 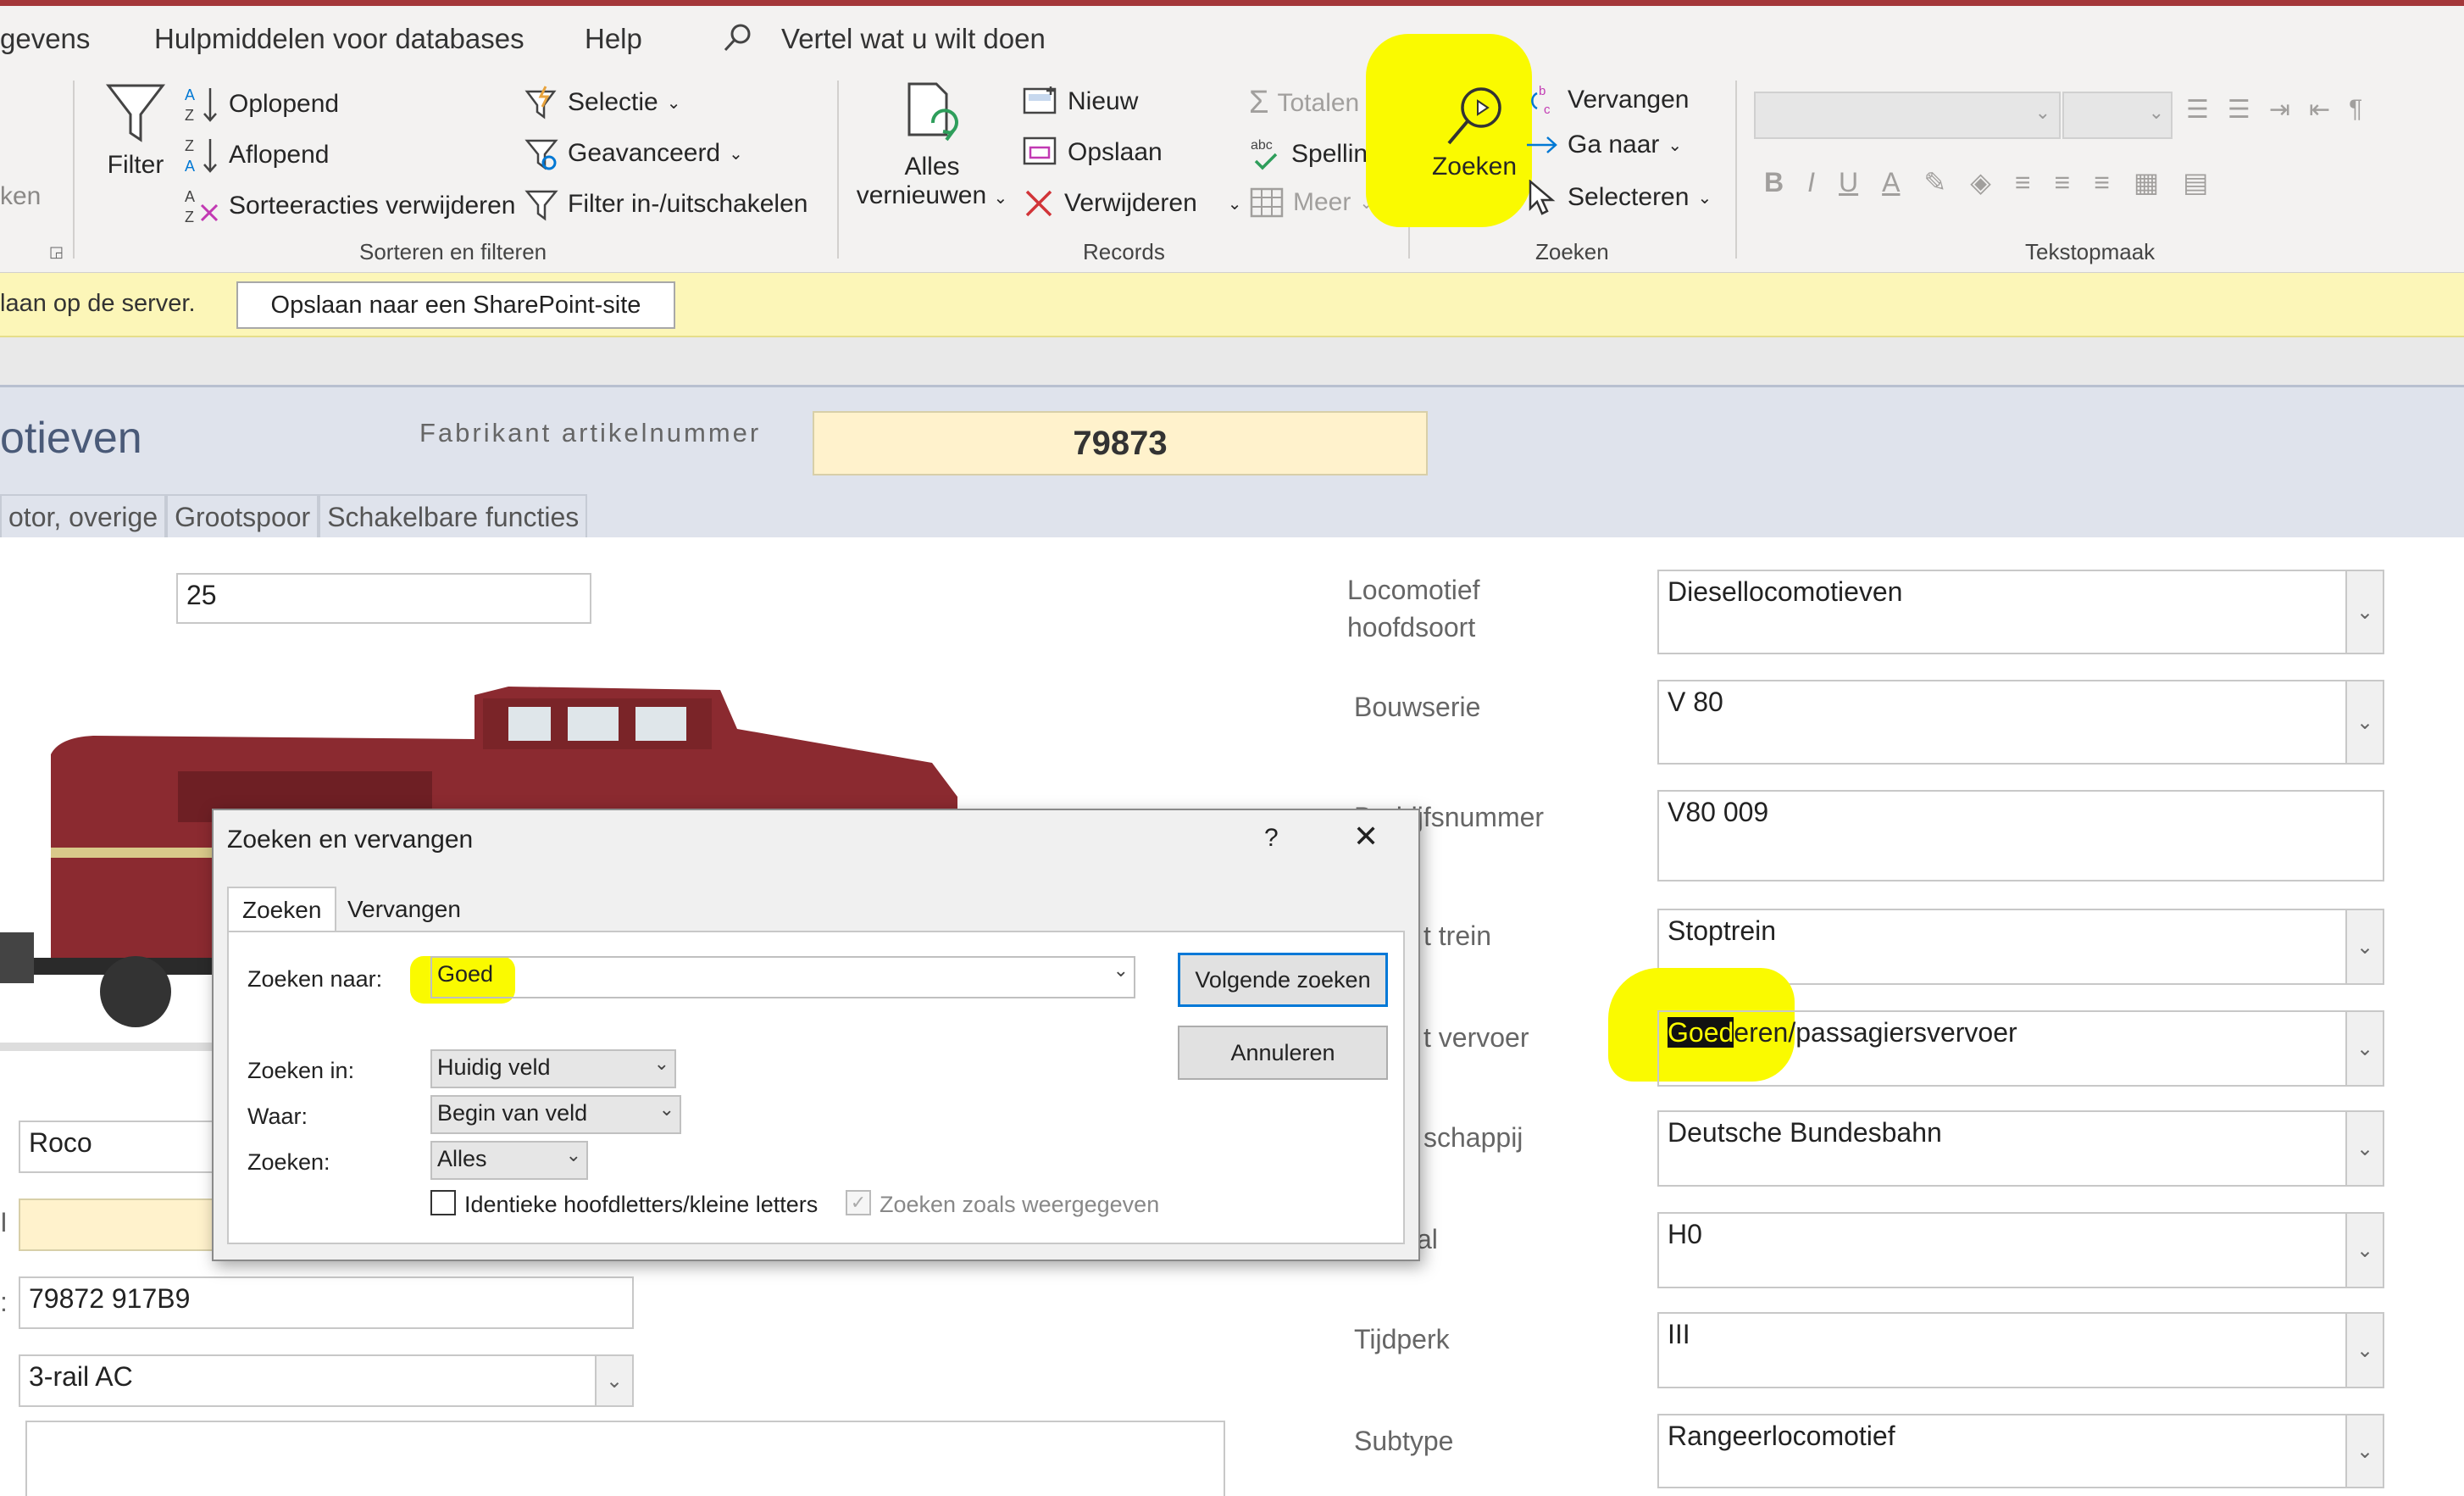 What do you see at coordinates (1316, 155) in the screenshot?
I see `spelling-button: abc Spelling` at bounding box center [1316, 155].